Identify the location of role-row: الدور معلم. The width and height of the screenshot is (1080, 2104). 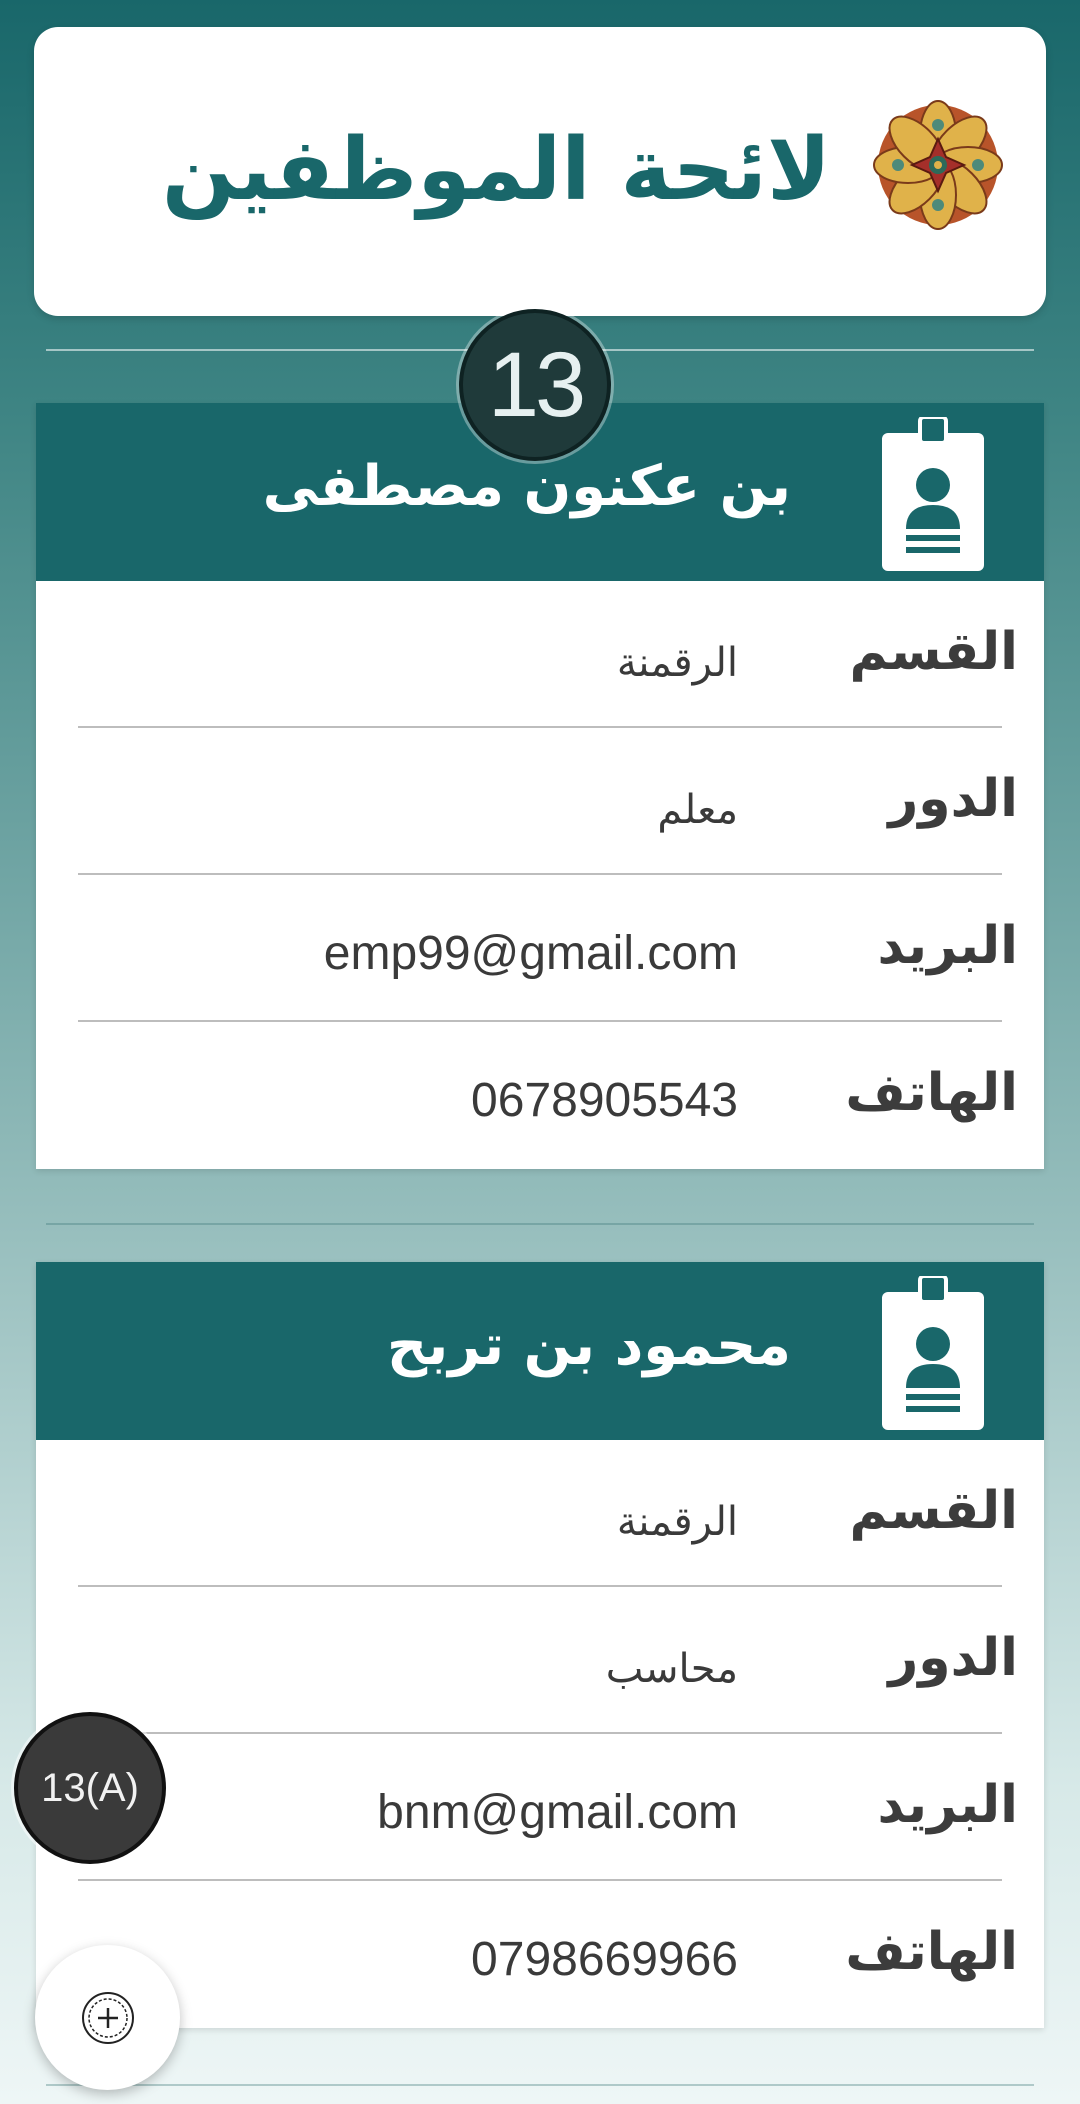
(540, 801).